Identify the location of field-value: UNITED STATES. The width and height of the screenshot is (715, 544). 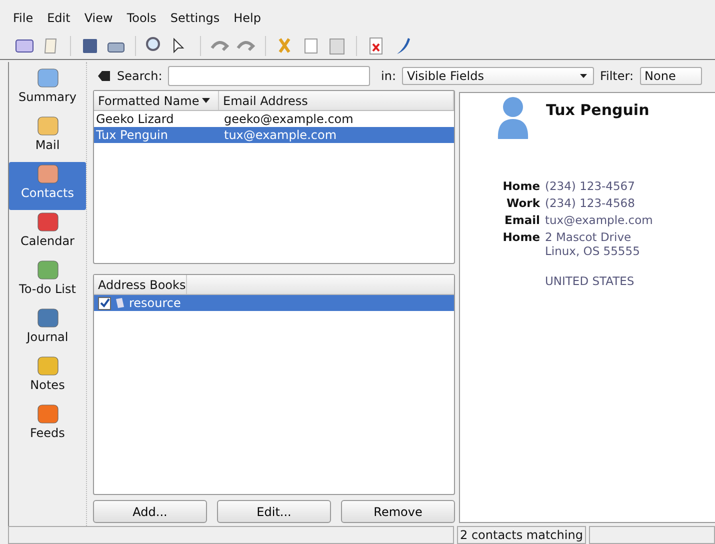
(590, 281).